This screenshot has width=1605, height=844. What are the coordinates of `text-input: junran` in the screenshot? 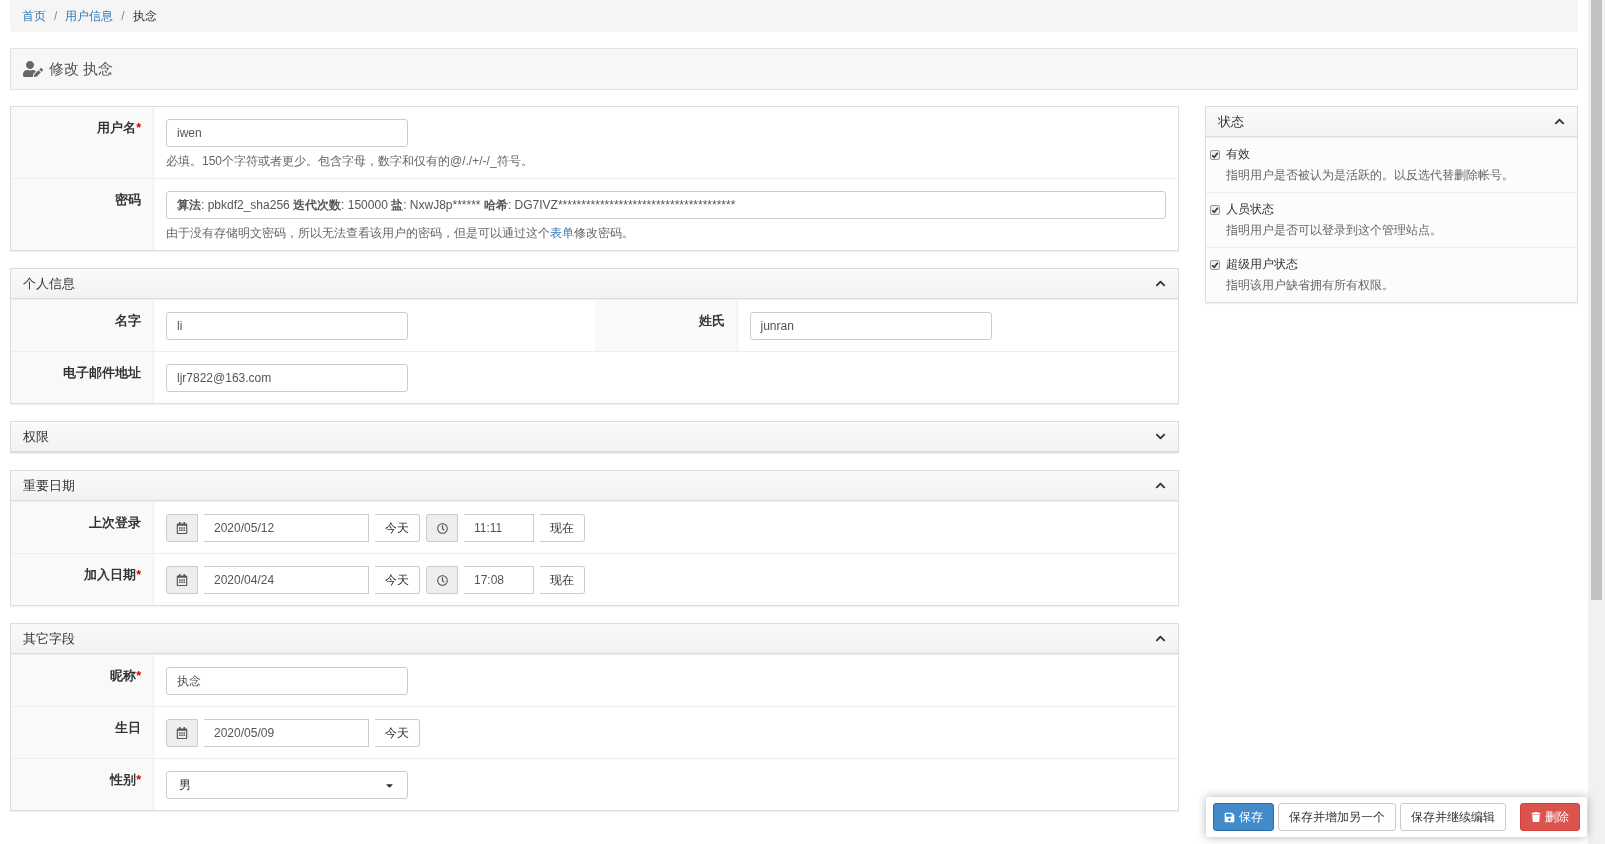 It's located at (870, 326).